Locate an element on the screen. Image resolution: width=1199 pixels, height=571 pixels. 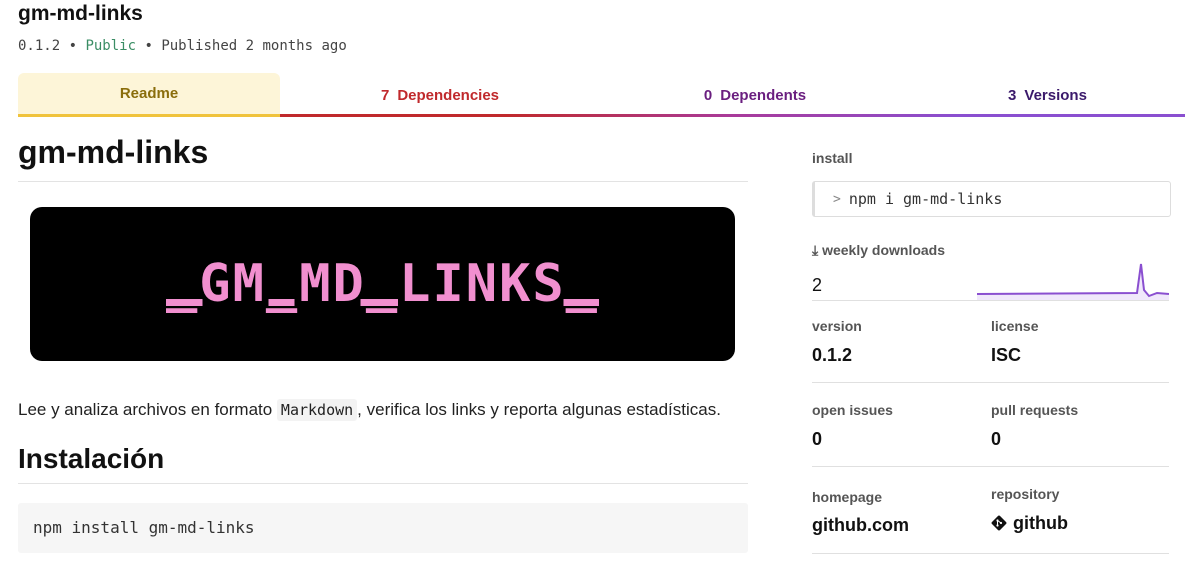
banner-logo-text: _GM_MD_LINKS_ is located at coordinates (382, 284).